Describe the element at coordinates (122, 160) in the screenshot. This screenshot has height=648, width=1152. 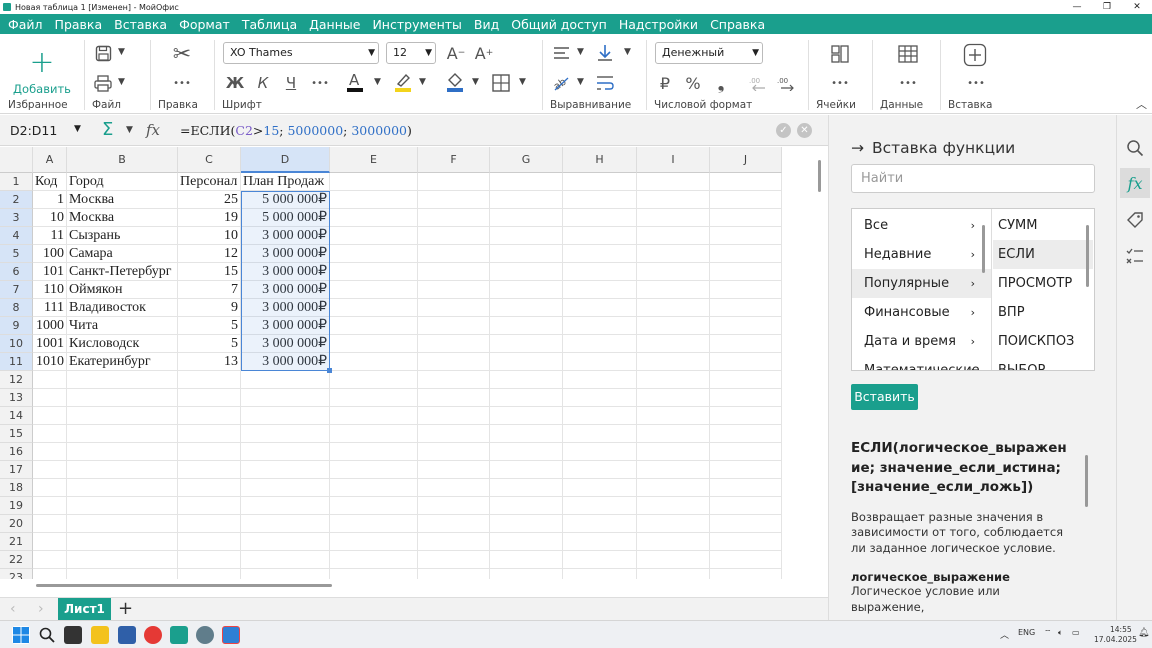
I see `column-header: B` at that location.